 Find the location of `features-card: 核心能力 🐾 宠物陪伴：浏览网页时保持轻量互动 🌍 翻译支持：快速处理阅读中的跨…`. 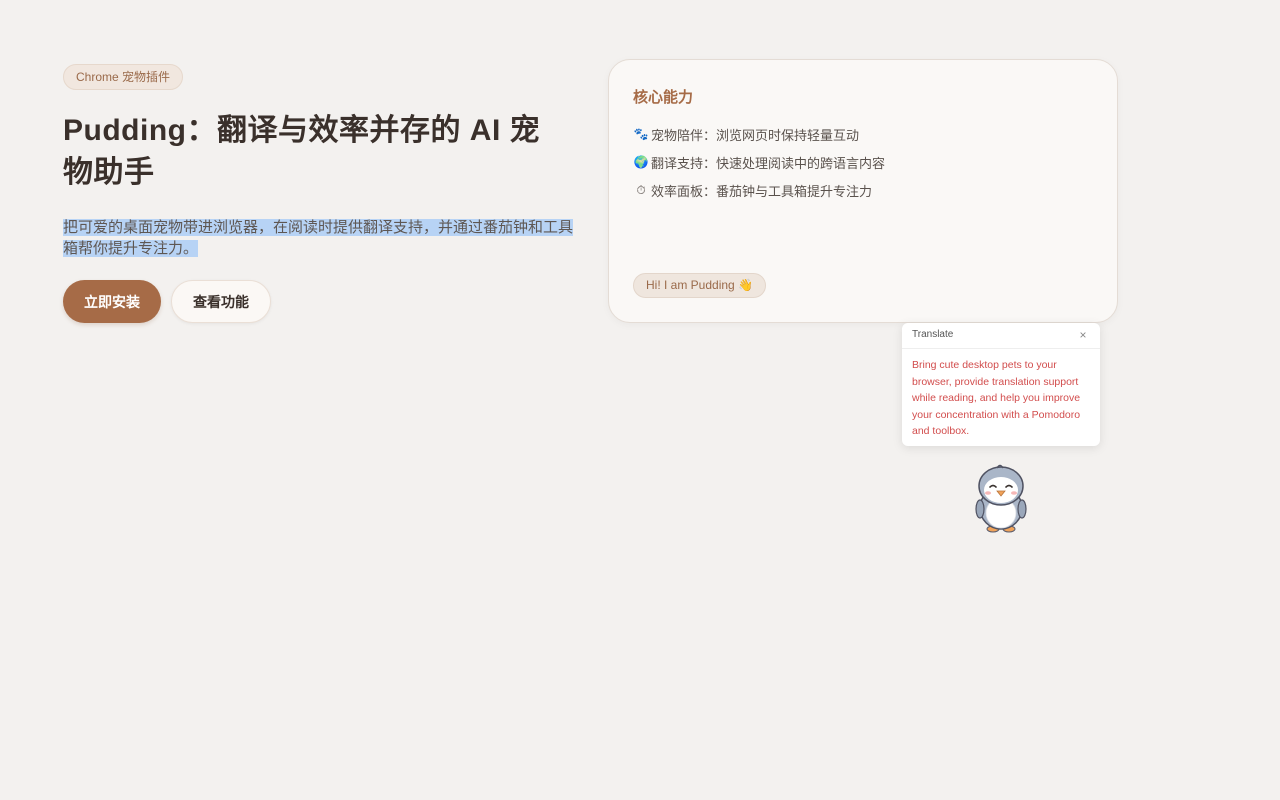

features-card: 核心能力 🐾 宠物陪伴：浏览网页时保持轻量互动 🌍 翻译支持：快速处理阅读中的跨… is located at coordinates (863, 191).